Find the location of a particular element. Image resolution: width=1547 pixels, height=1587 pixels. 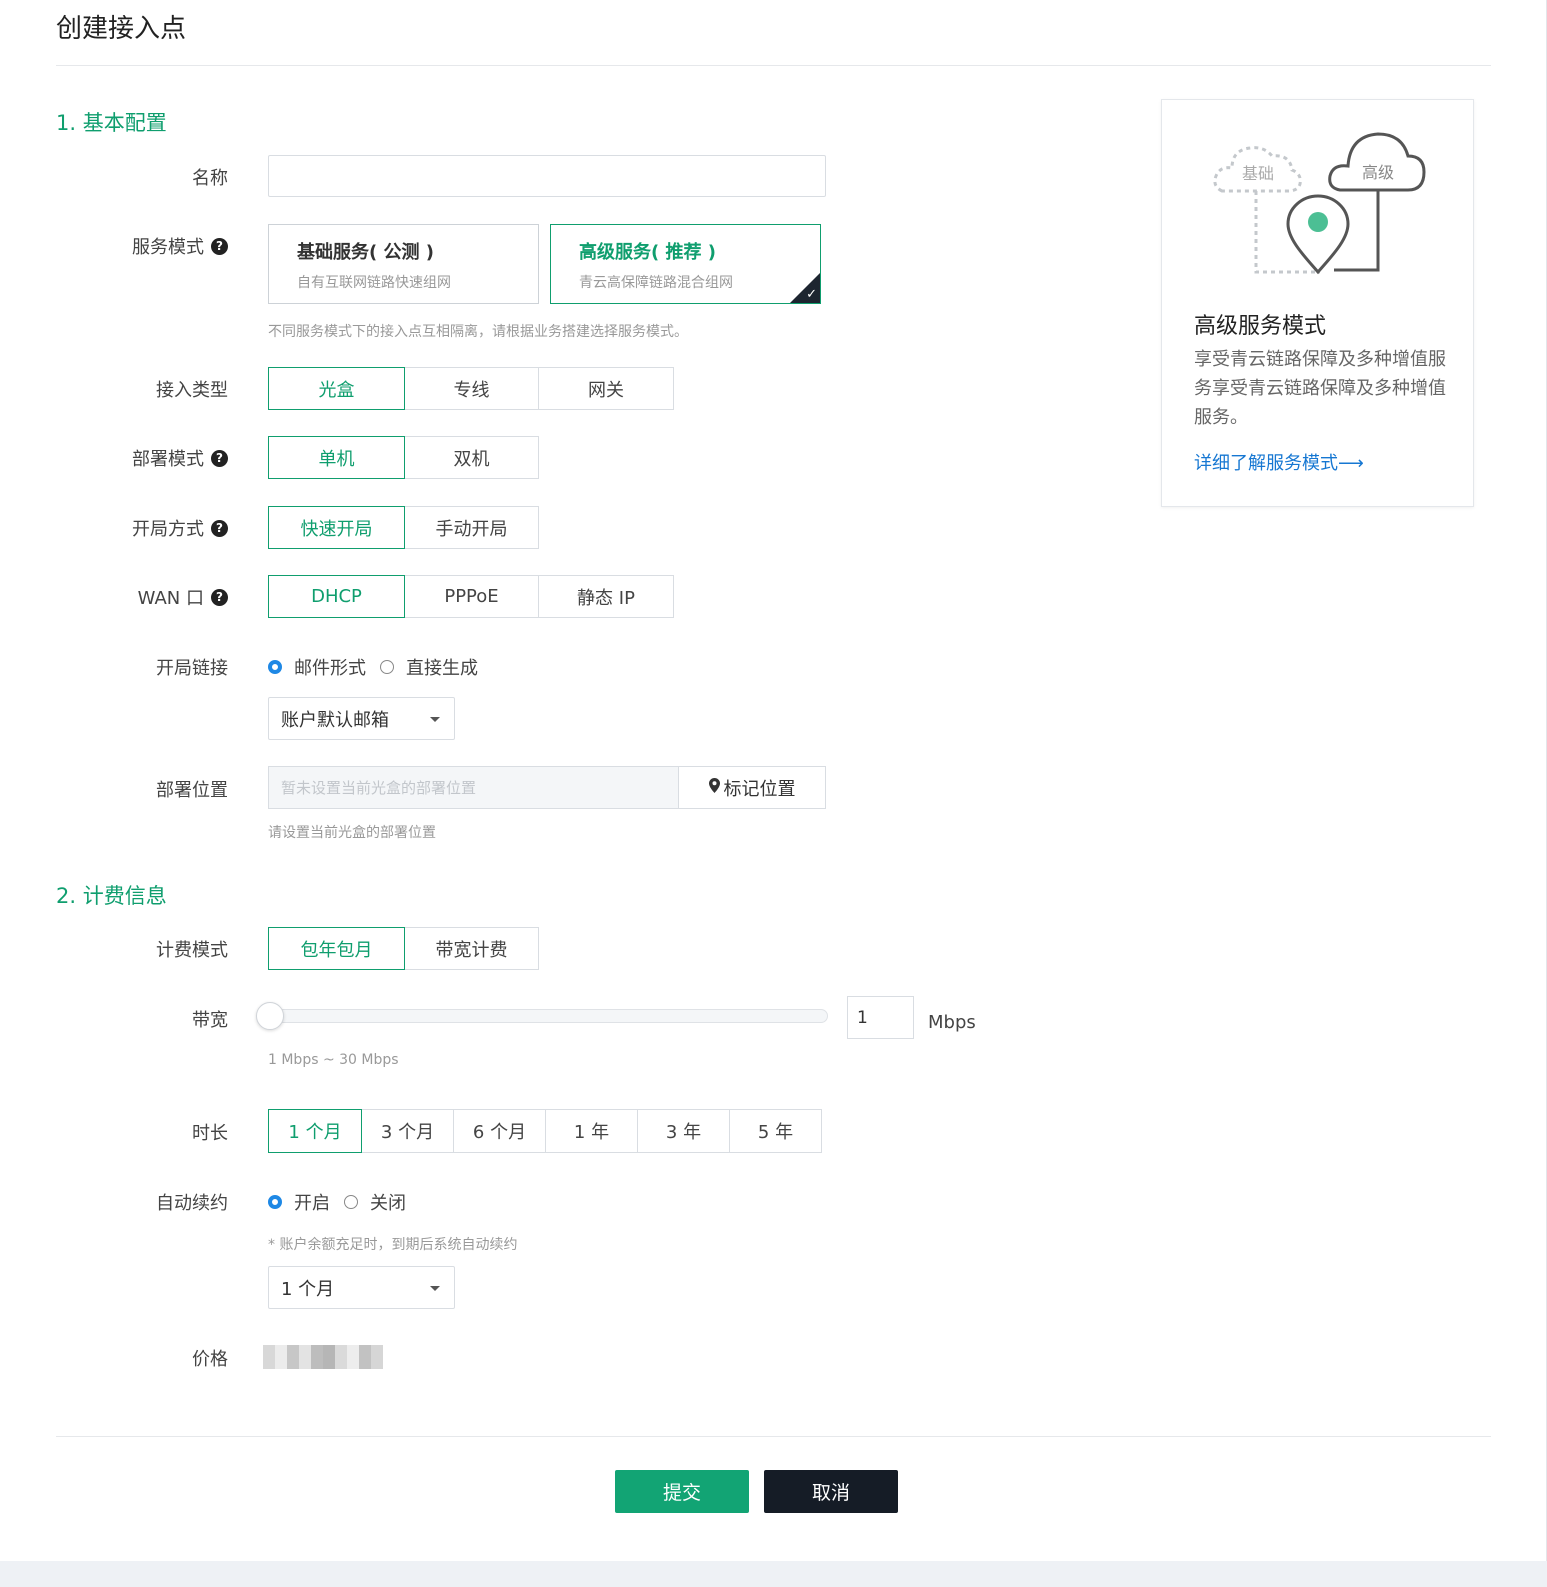

location-hint: 请设置当前光盒的部署位置 is located at coordinates (352, 833).